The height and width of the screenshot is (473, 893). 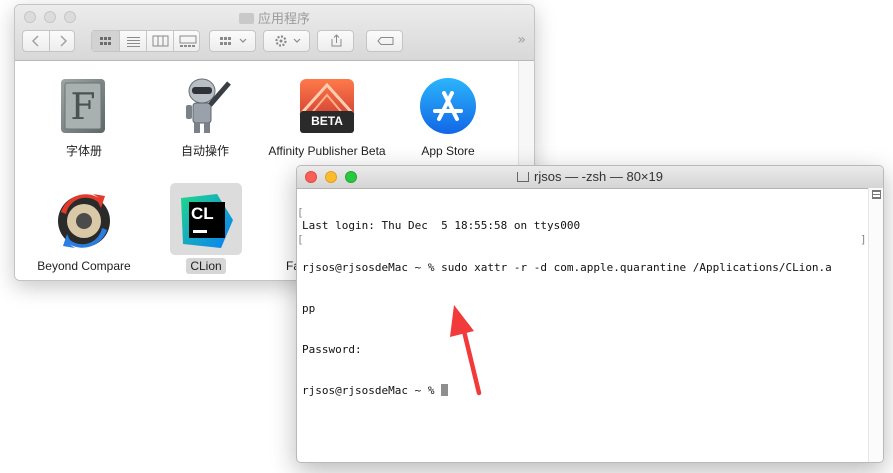 I want to click on forward-button, so click(x=62, y=41).